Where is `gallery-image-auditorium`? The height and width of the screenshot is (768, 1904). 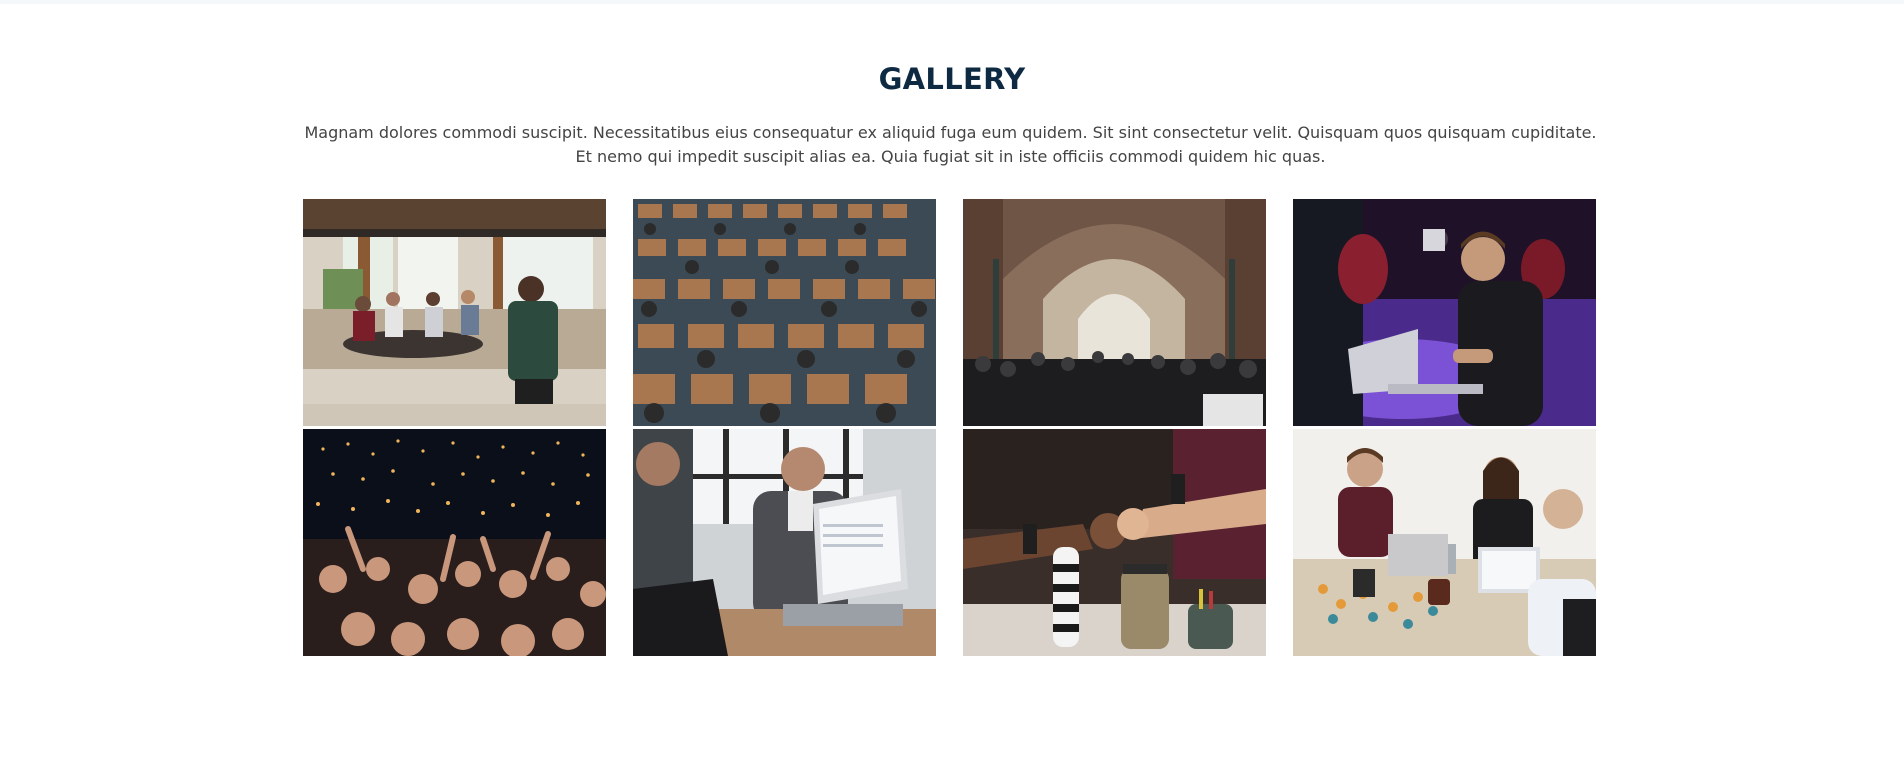
gallery-image-auditorium is located at coordinates (784, 312).